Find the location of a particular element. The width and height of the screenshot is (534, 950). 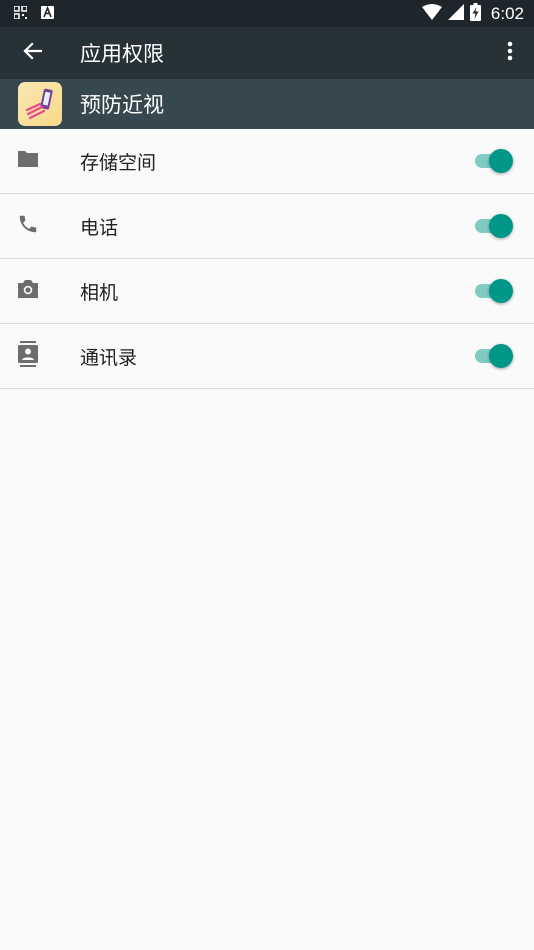

arrow-back-icon is located at coordinates (32, 53).